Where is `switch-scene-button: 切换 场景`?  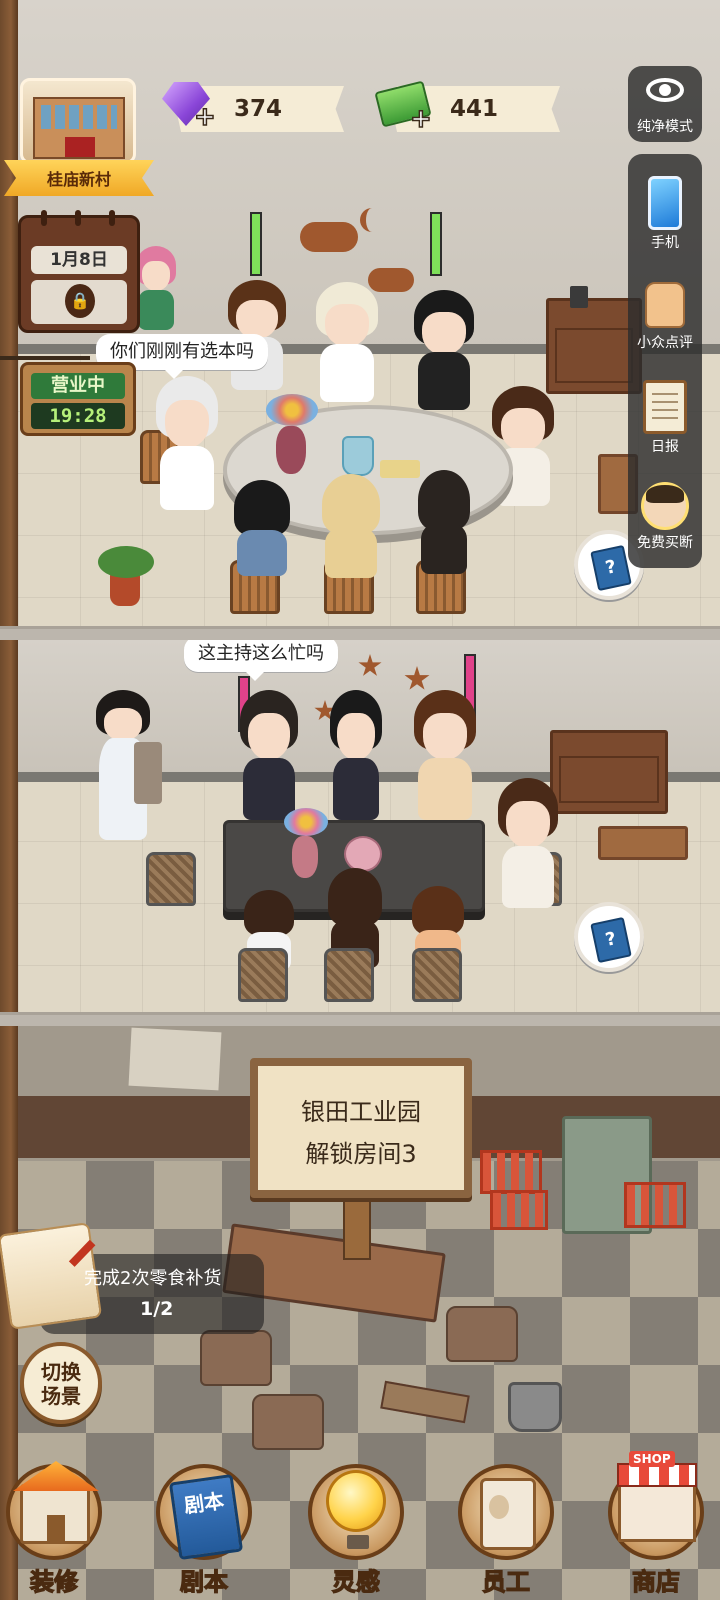 switch-scene-button: 切换 场景 is located at coordinates (61, 1383).